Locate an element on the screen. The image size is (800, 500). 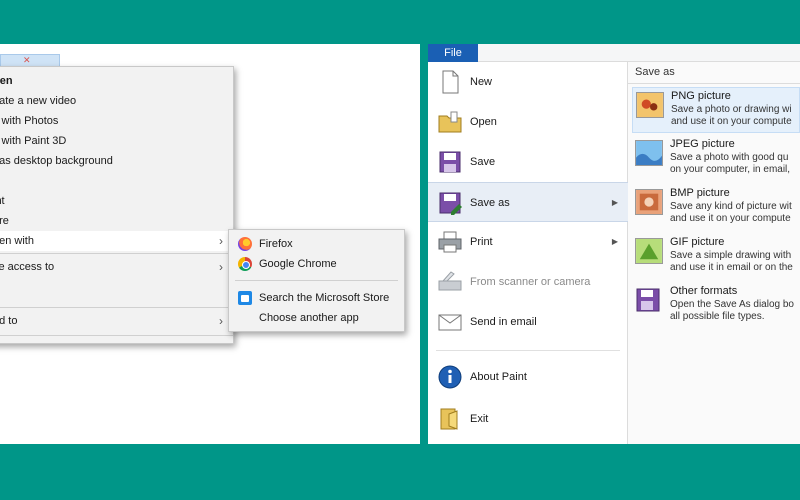
context-item-give-access: ve access to› is located at coordinates (116, 267).